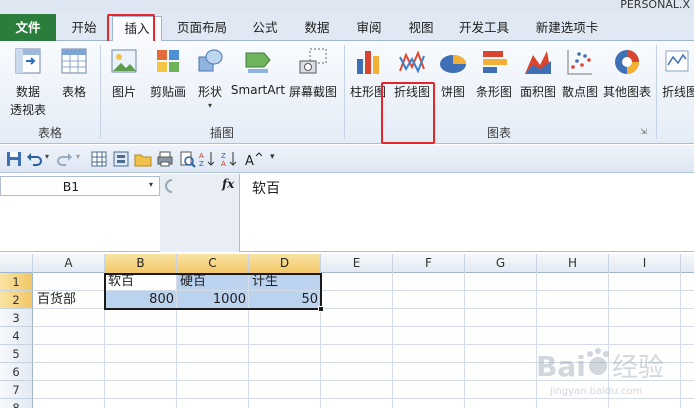  I want to click on pie-chart-button: 饼图, so click(453, 83).